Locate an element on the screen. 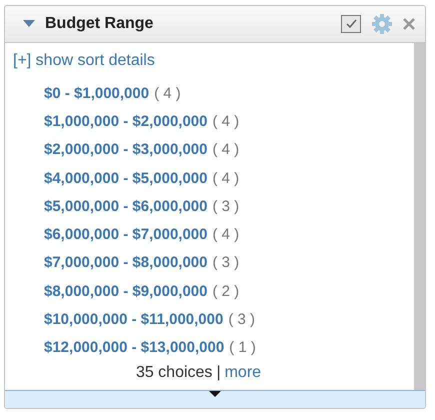 The height and width of the screenshot is (420, 435). more-link: more is located at coordinates (243, 373).